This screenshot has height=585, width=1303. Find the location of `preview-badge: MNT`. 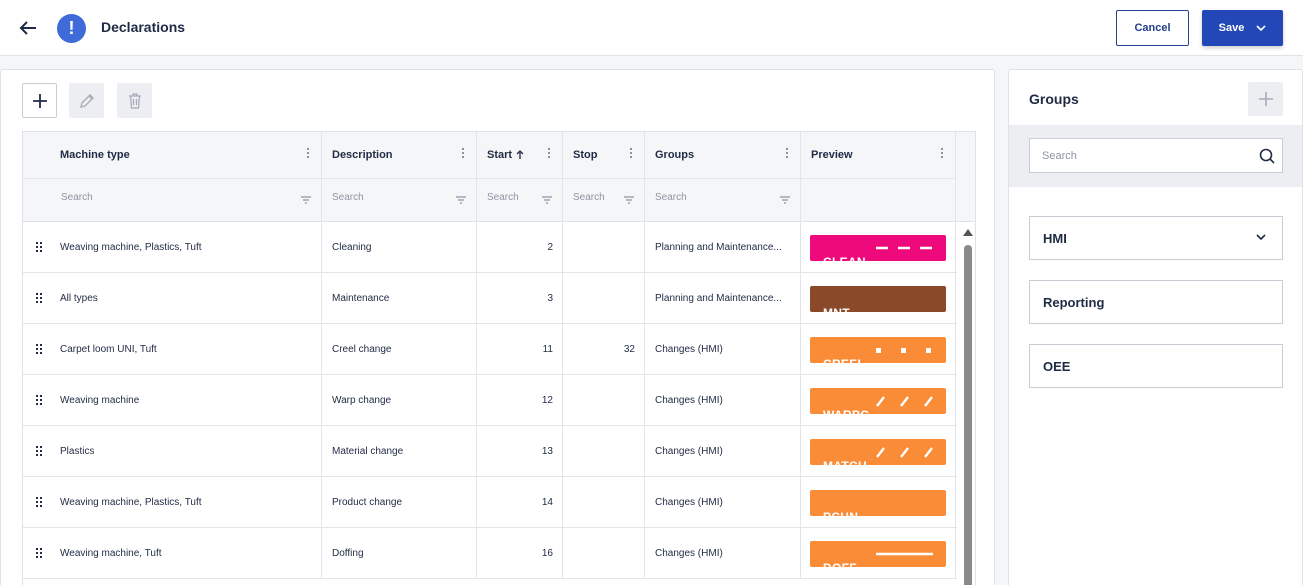

preview-badge: MNT is located at coordinates (878, 303).